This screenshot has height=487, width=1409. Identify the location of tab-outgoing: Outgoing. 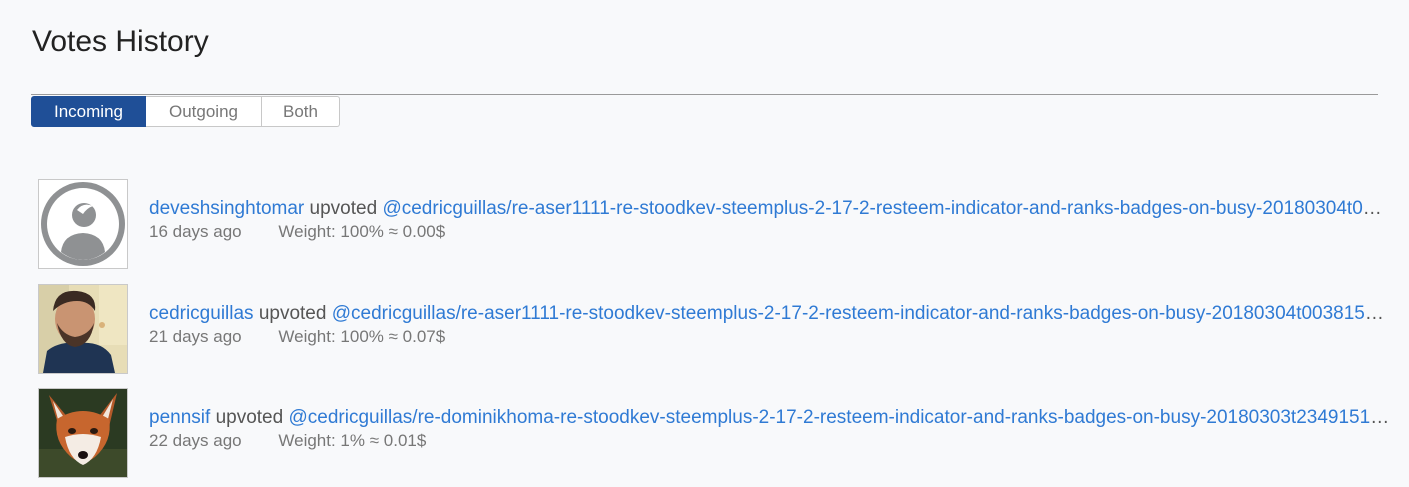
(204, 111).